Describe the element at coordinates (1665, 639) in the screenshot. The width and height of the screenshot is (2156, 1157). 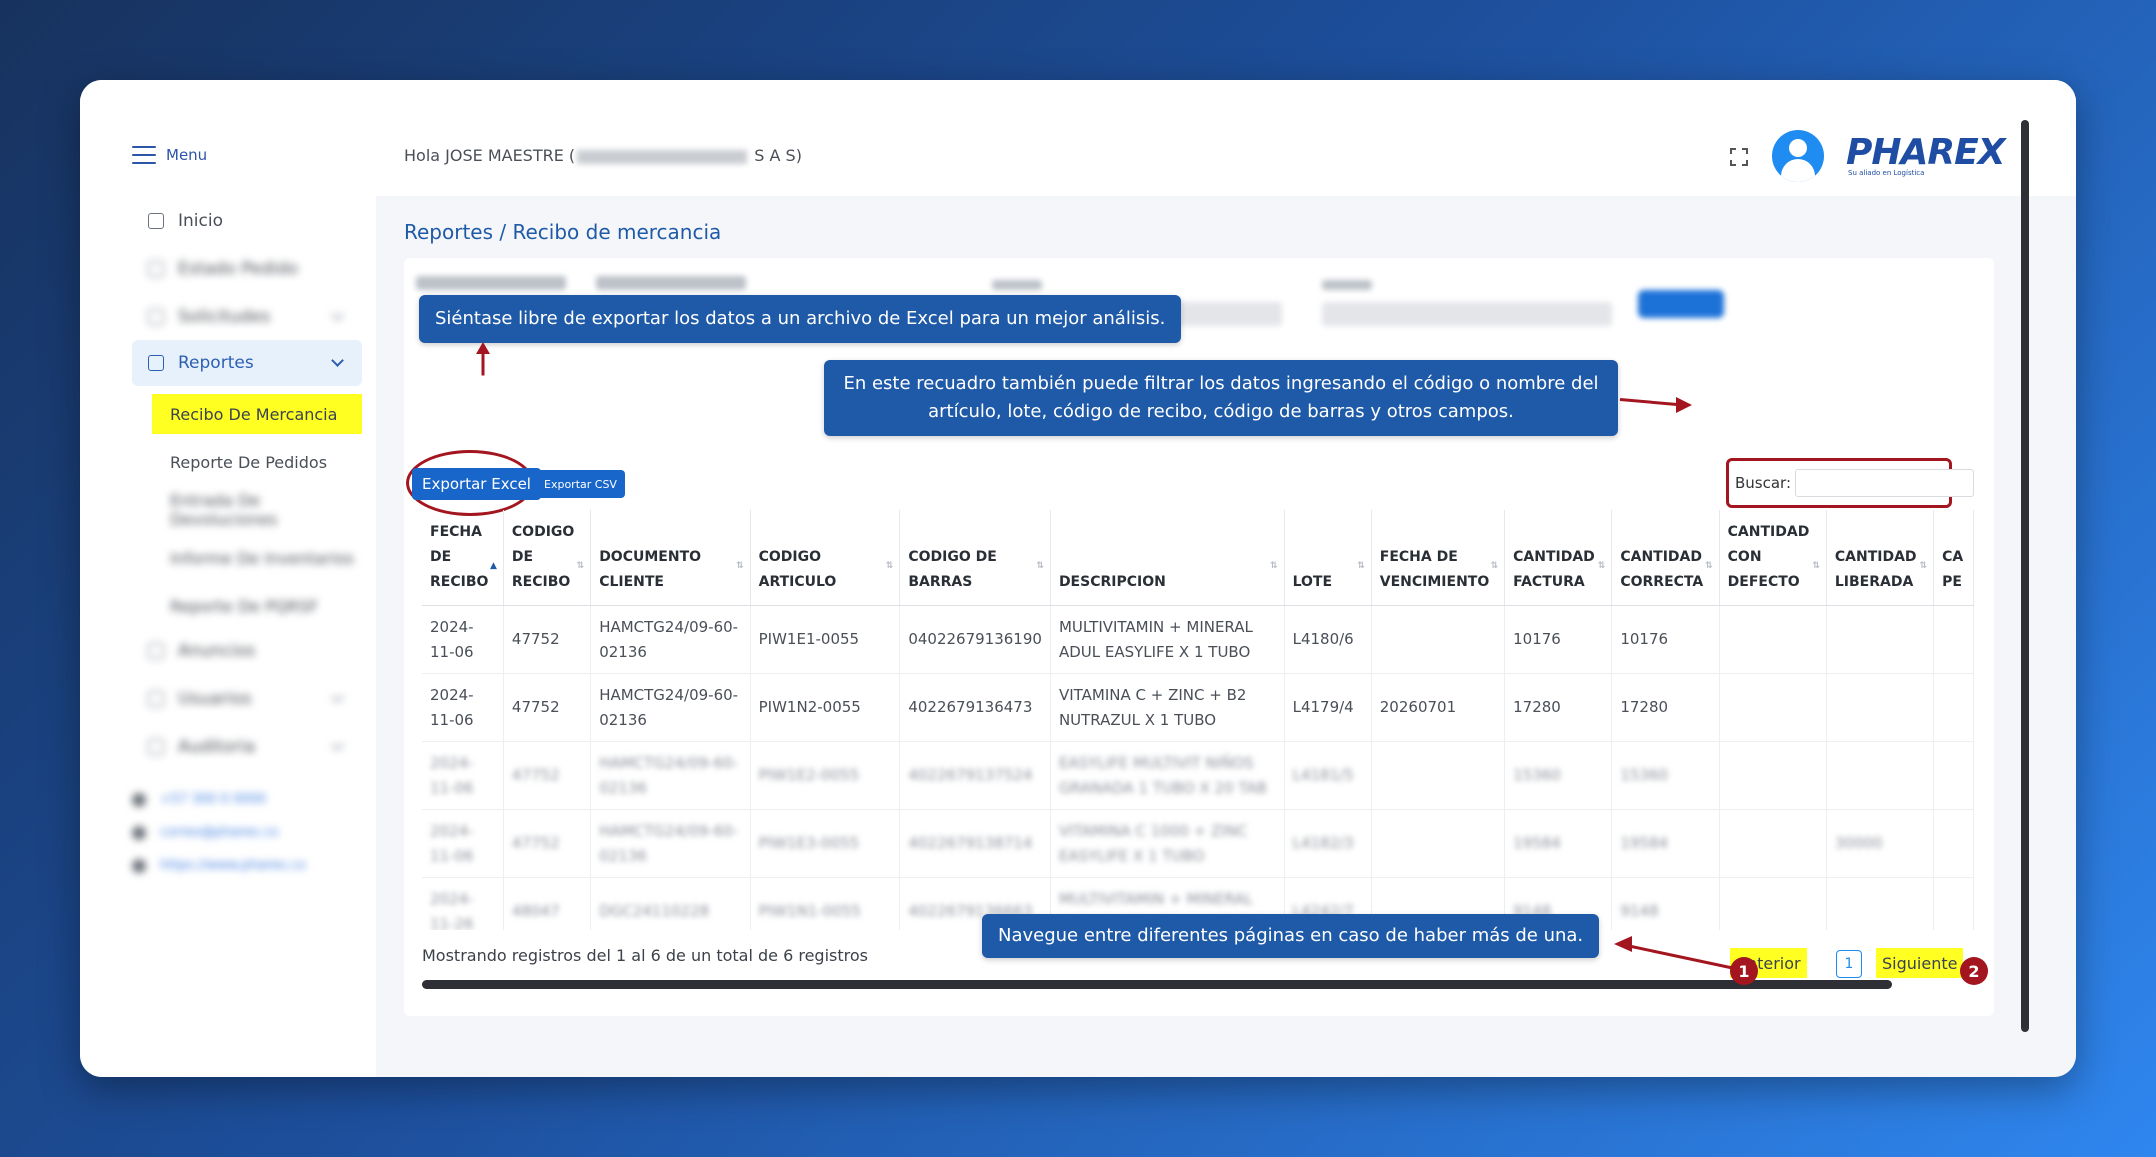
I see `table-cell: 10176` at that location.